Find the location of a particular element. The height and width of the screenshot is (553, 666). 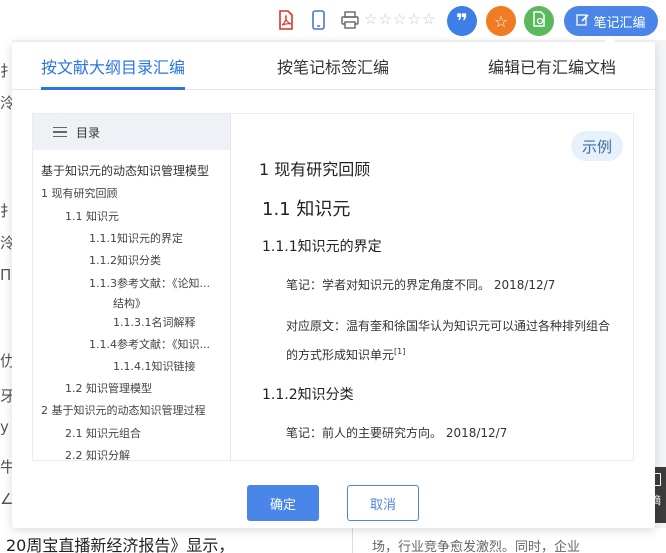

page-toolbar: ☆ ☆ ☆ ☆ ☆ ❞ ☆ 笔记汇编 is located at coordinates (333, 20).